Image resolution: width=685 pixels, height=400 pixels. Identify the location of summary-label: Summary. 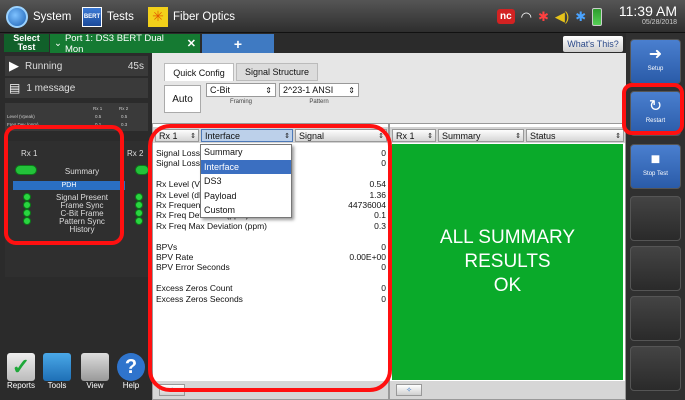
(82, 171).